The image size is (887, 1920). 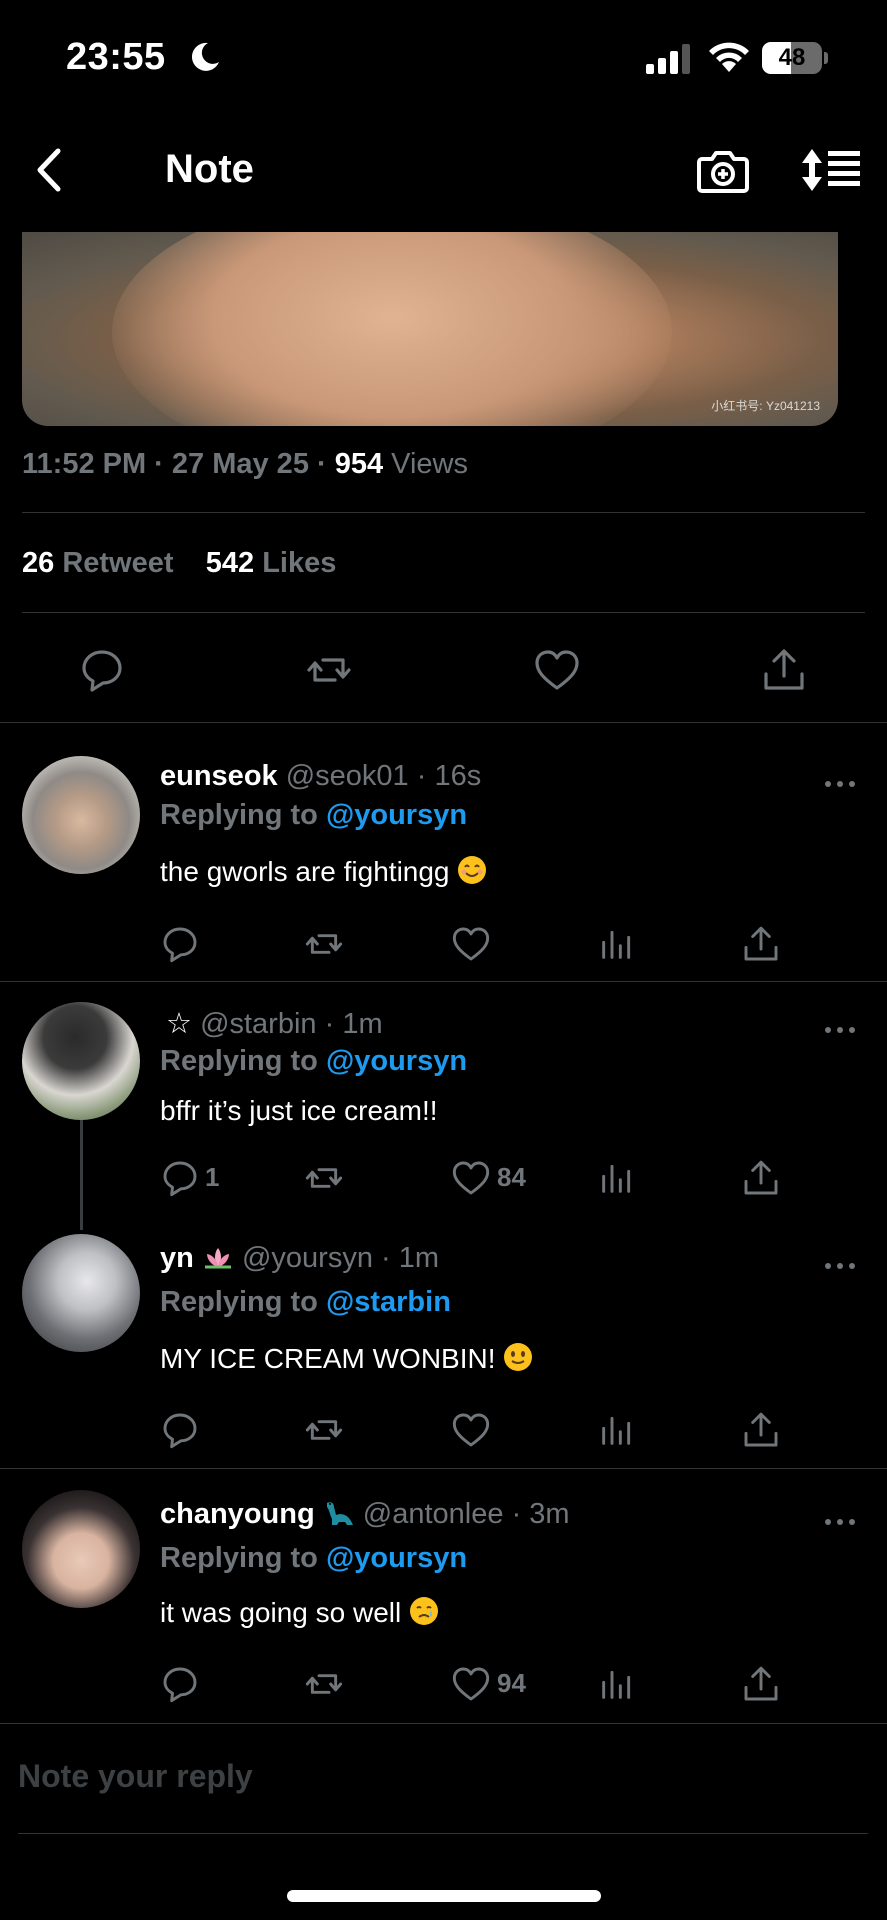 I want to click on like-count: 84, so click(x=511, y=1177).